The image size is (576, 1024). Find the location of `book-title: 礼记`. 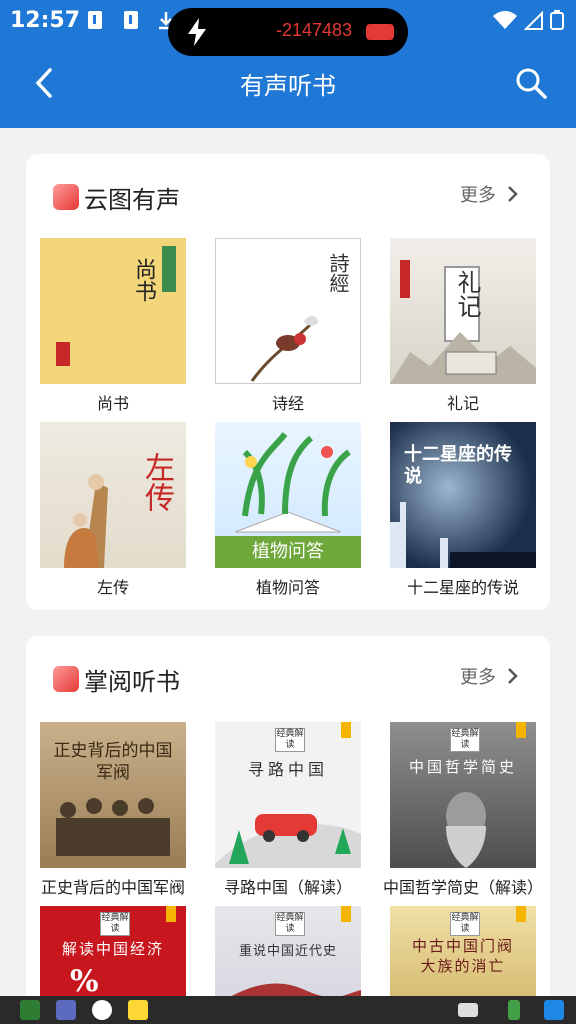

book-title: 礼记 is located at coordinates (462, 403).